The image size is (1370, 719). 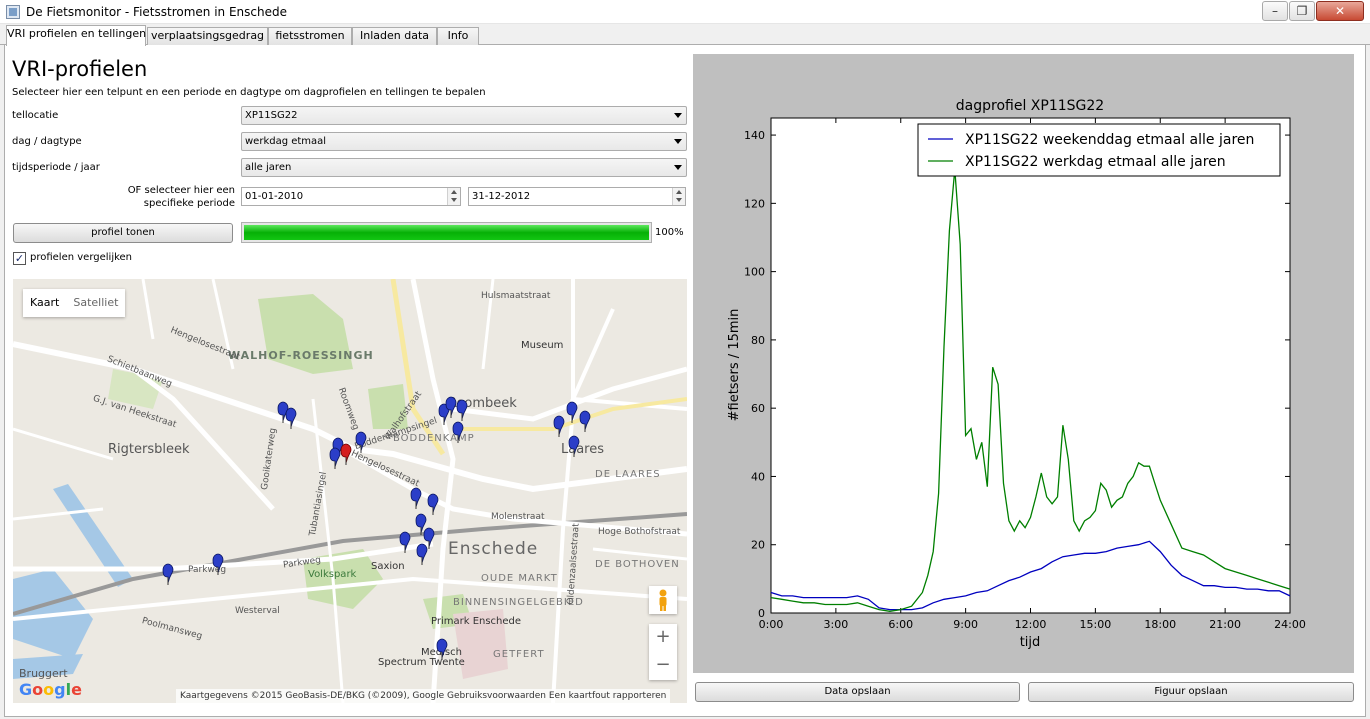 I want to click on y-tick-label: 20, so click(x=758, y=545).